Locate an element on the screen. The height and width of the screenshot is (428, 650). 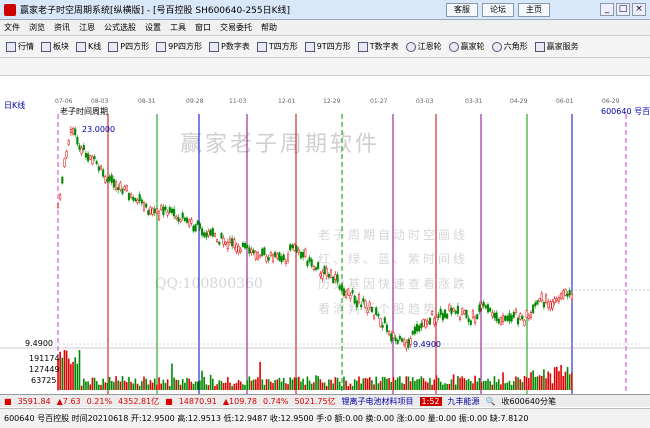
forum-button: 论坛 is located at coordinates (498, 10).